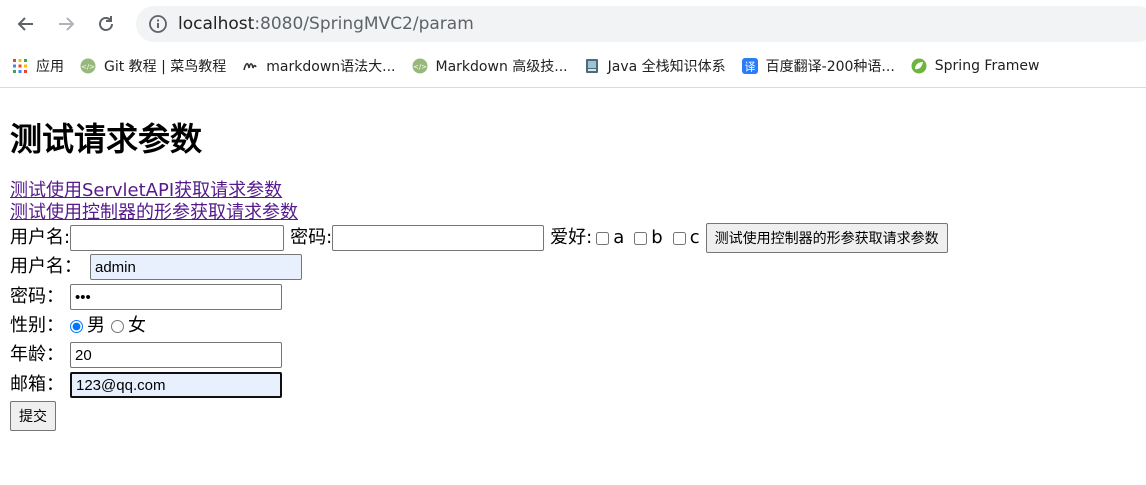  What do you see at coordinates (137, 325) in the screenshot?
I see `gender-option-female: 女` at bounding box center [137, 325].